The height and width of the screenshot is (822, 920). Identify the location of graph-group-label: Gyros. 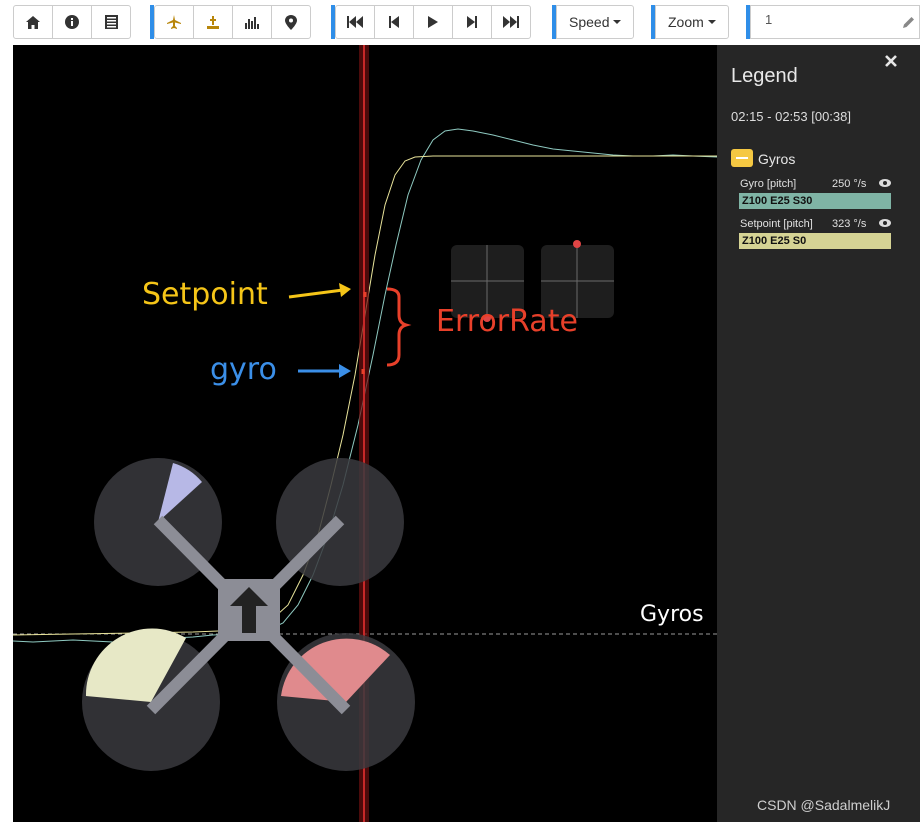
(672, 614).